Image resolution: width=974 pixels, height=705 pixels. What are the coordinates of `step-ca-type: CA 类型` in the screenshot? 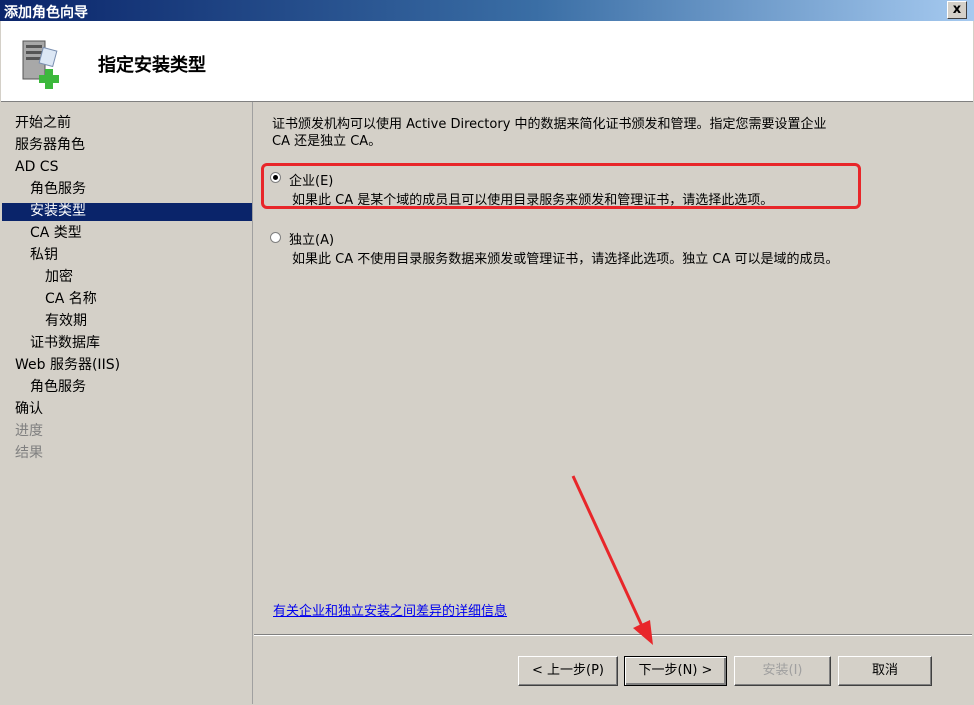 It's located at (56, 233).